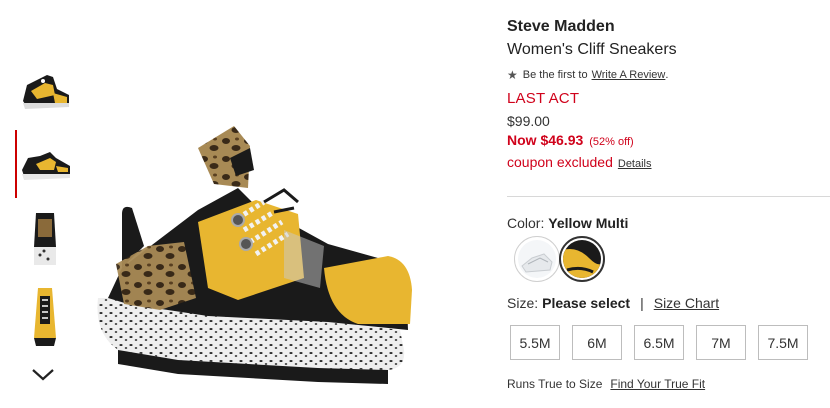 This screenshot has height=408, width=830. Describe the element at coordinates (586, 303) in the screenshot. I see `size-selection-status: Please select` at that location.